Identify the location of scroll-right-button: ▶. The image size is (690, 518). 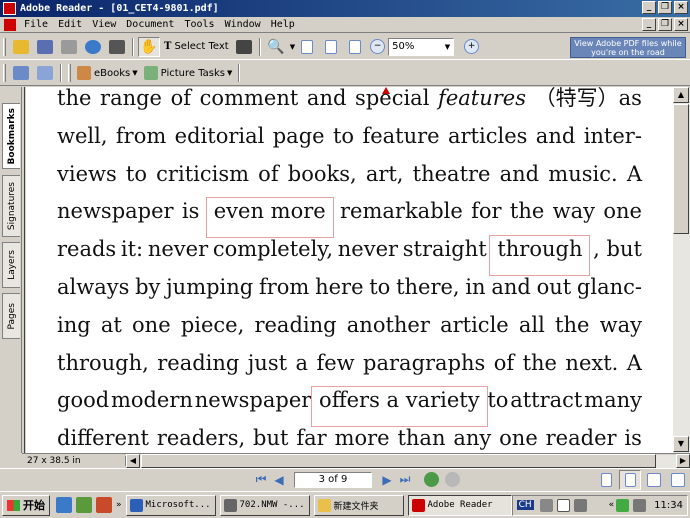
(683, 460).